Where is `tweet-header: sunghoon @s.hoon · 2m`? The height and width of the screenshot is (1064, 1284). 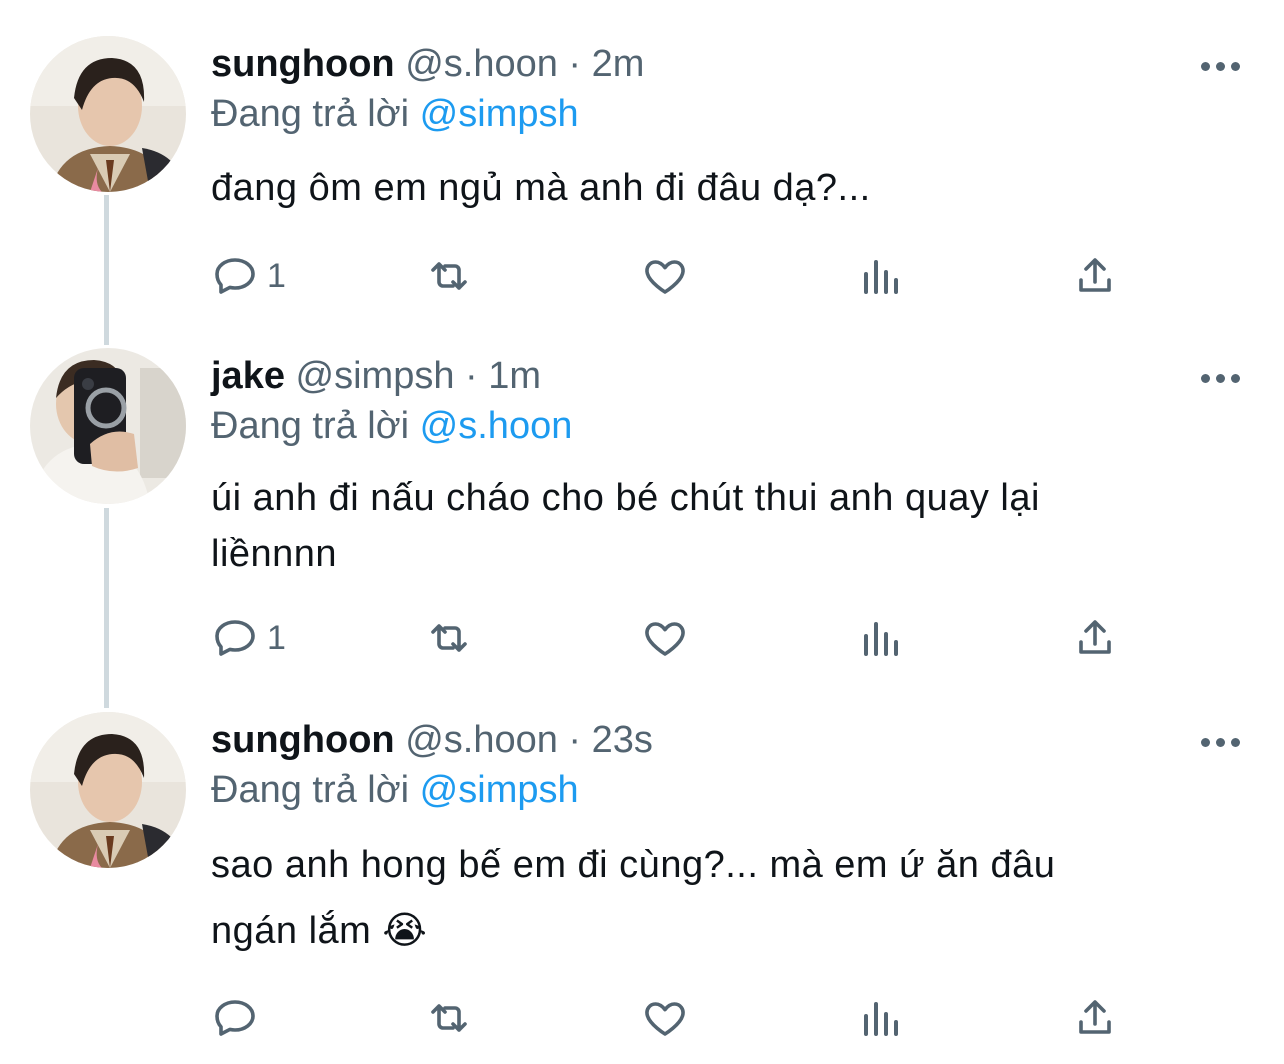 tweet-header: sunghoon @s.hoon · 2m is located at coordinates (427, 64).